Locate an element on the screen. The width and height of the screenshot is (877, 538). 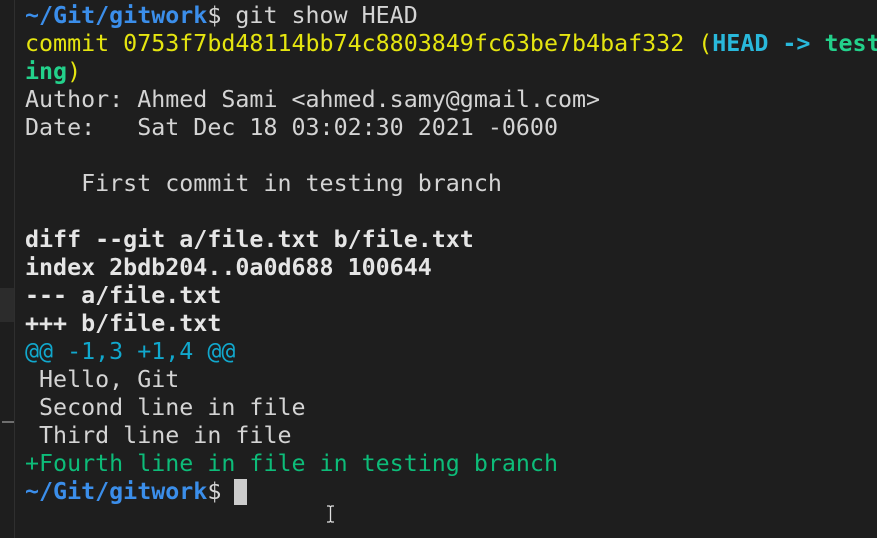
ref-head: HEAD -> is located at coordinates (768, 43).